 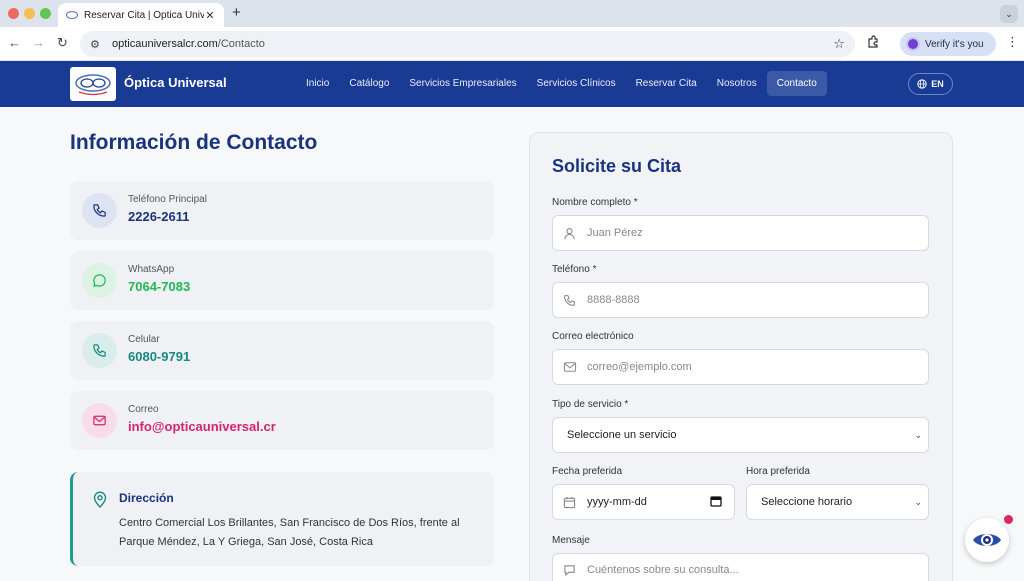 I want to click on map-pin-icon, so click(x=100, y=502).